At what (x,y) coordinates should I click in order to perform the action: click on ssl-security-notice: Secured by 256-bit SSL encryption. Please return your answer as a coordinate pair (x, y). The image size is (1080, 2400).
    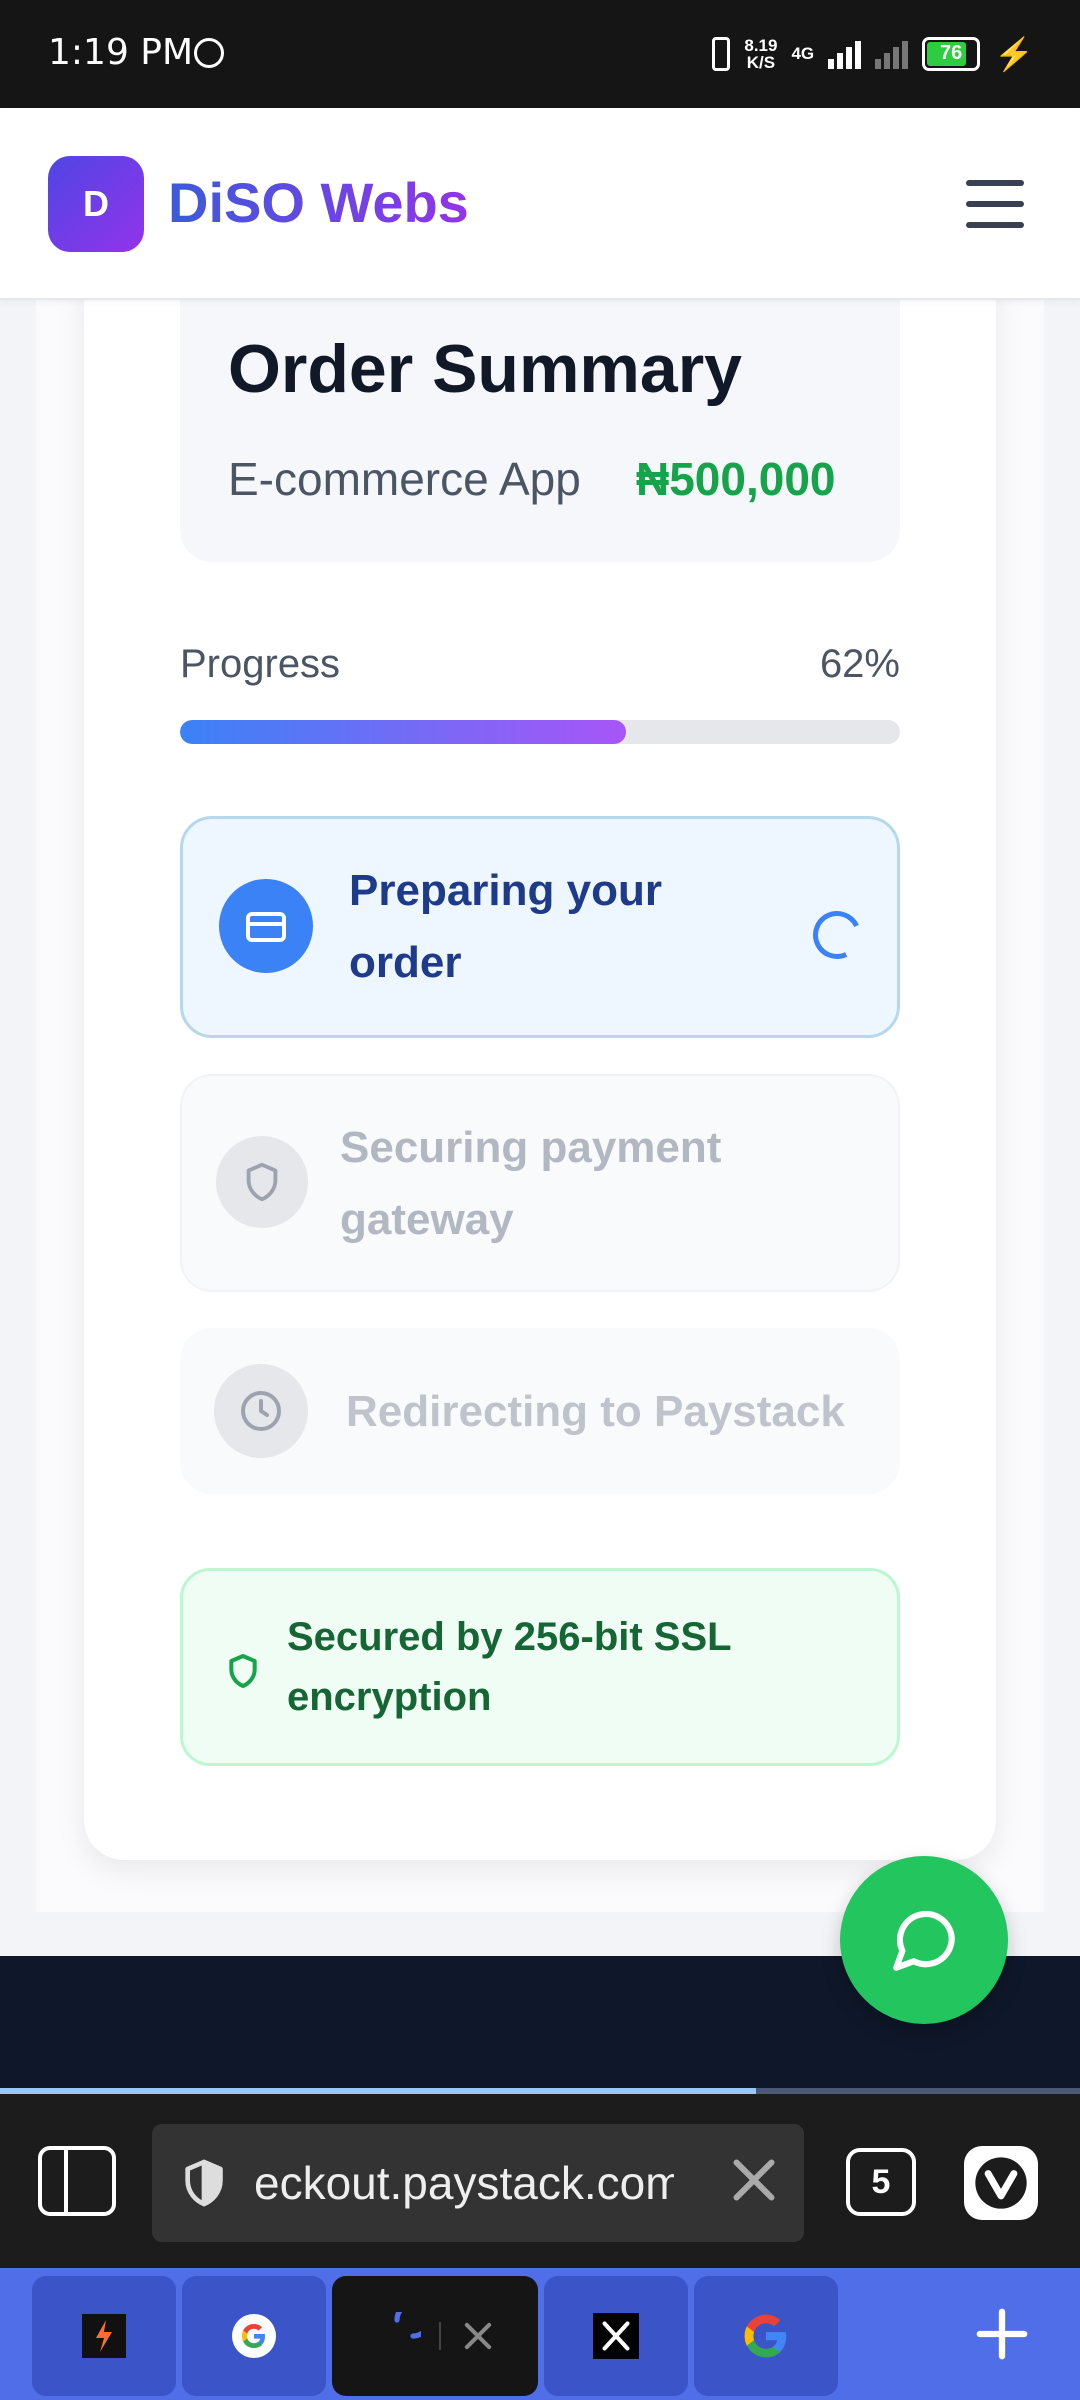
    Looking at the image, I should click on (540, 1667).